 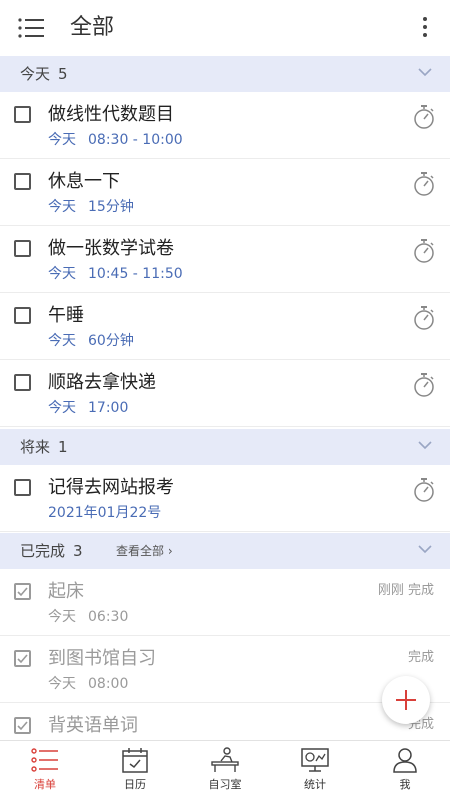 What do you see at coordinates (225, 192) in the screenshot?
I see `task-row: 休息一下 今天 15分钟` at bounding box center [225, 192].